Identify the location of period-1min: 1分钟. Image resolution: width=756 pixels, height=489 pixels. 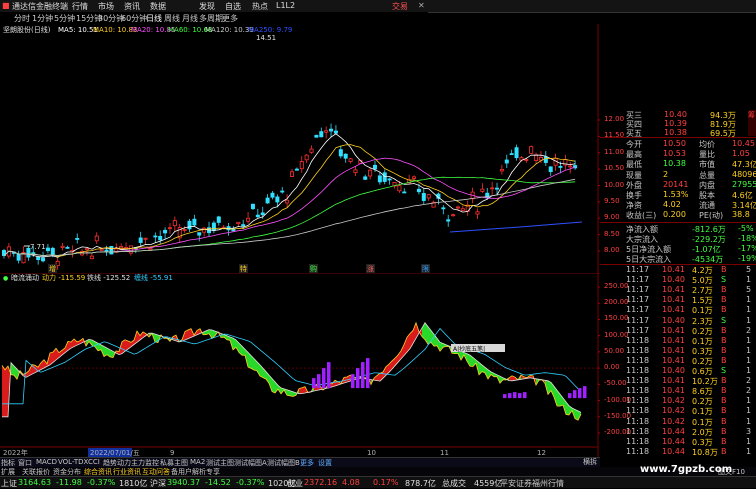
(42, 18).